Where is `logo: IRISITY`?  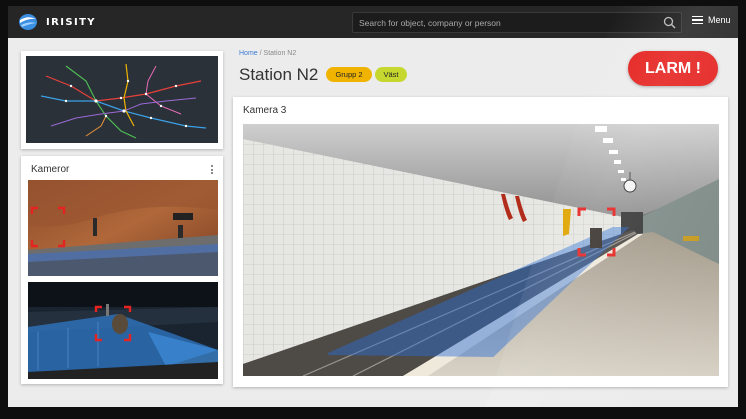
logo: IRISITY is located at coordinates (57, 22).